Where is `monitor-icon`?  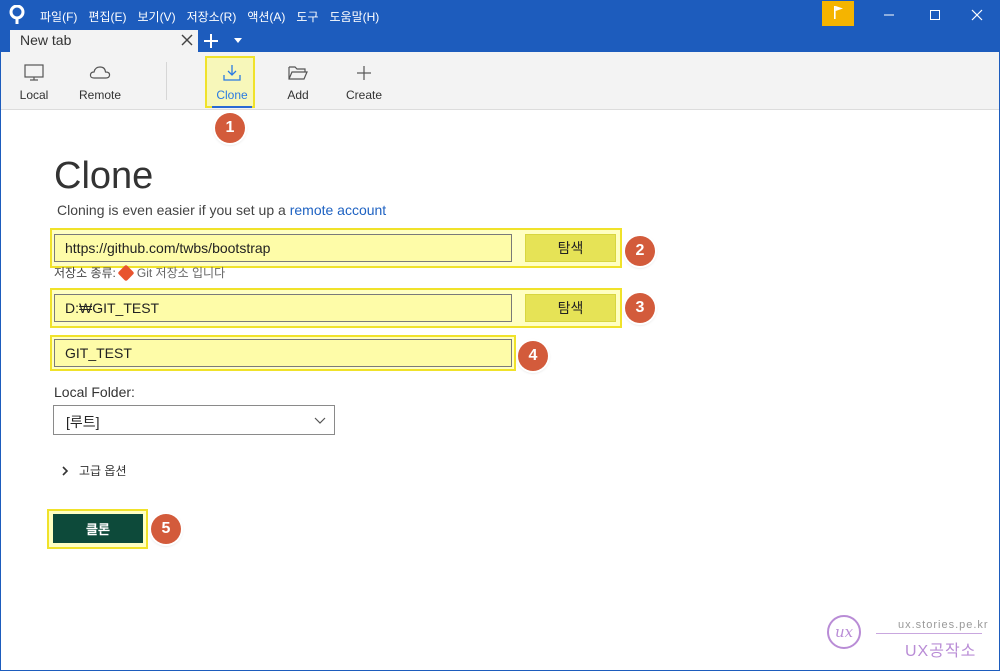
monitor-icon is located at coordinates (34, 72).